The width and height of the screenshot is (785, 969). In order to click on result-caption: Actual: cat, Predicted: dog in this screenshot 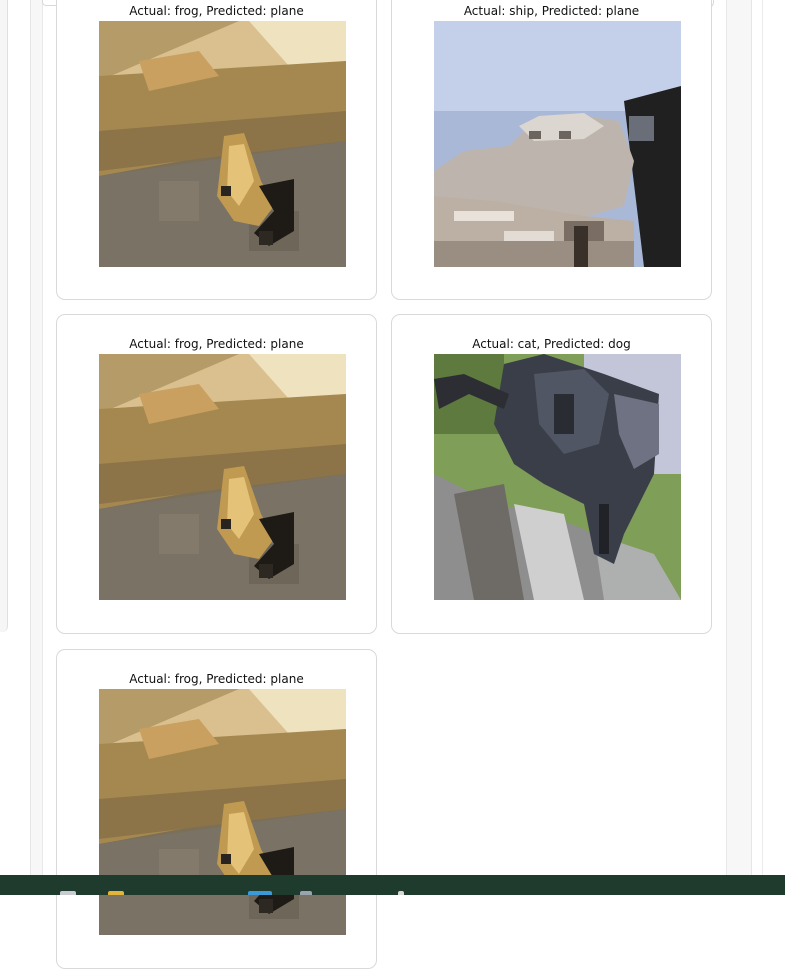, I will do `click(551, 344)`.